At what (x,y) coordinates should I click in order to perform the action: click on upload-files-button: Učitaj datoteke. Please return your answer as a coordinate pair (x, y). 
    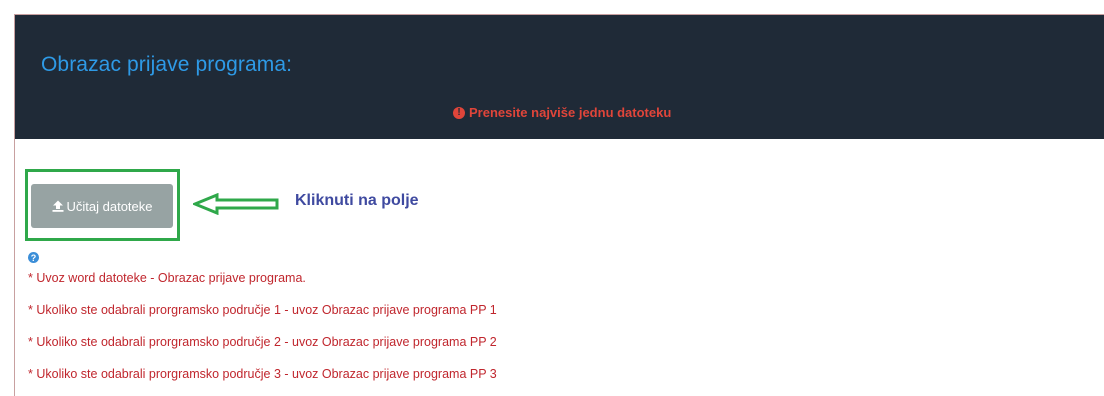
    Looking at the image, I should click on (102, 206).